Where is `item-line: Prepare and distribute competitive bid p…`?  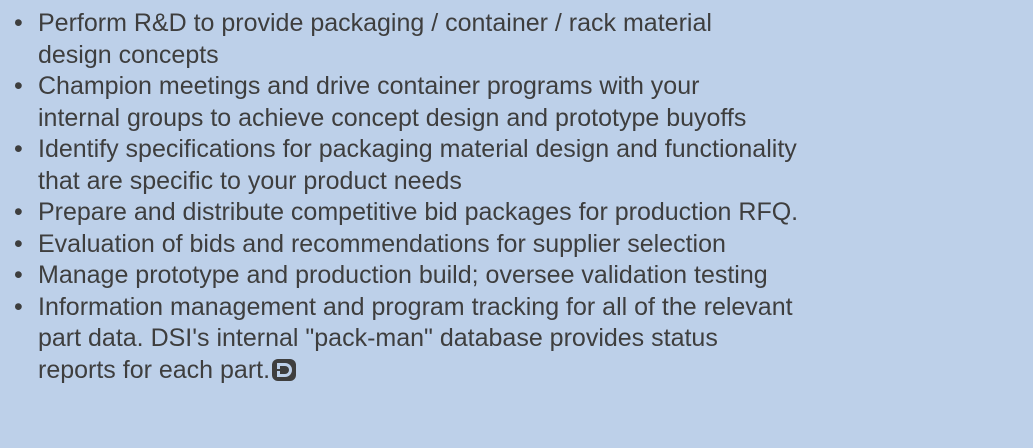 item-line: Prepare and distribute competitive bid p… is located at coordinates (418, 212).